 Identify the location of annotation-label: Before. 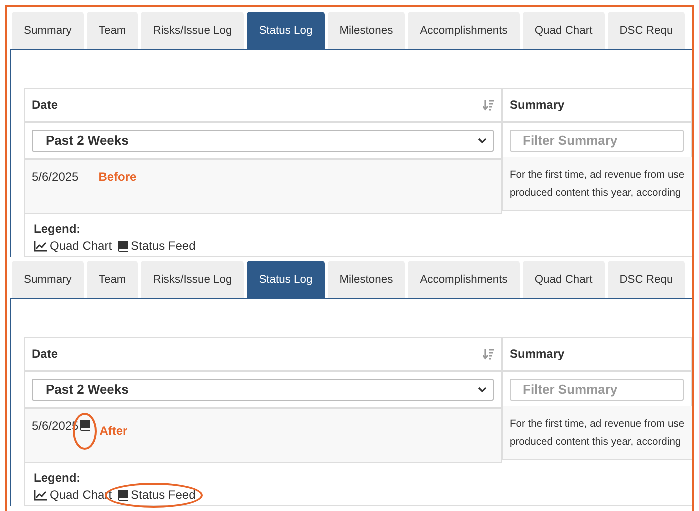
(117, 177).